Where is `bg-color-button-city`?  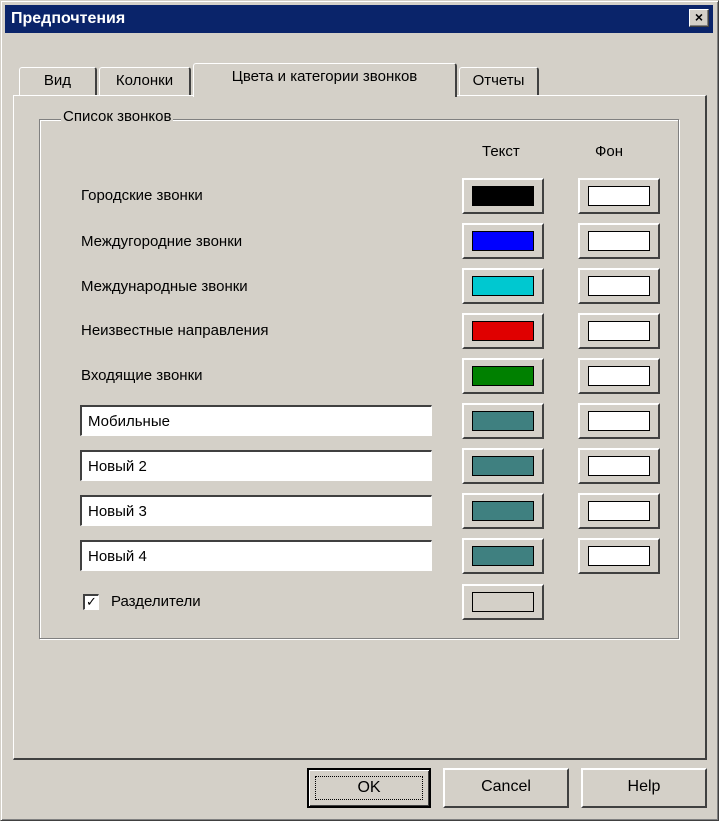 bg-color-button-city is located at coordinates (619, 196).